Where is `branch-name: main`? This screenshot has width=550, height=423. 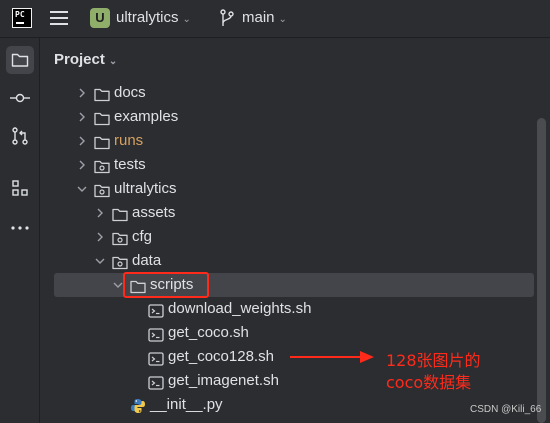 branch-name: main is located at coordinates (258, 17).